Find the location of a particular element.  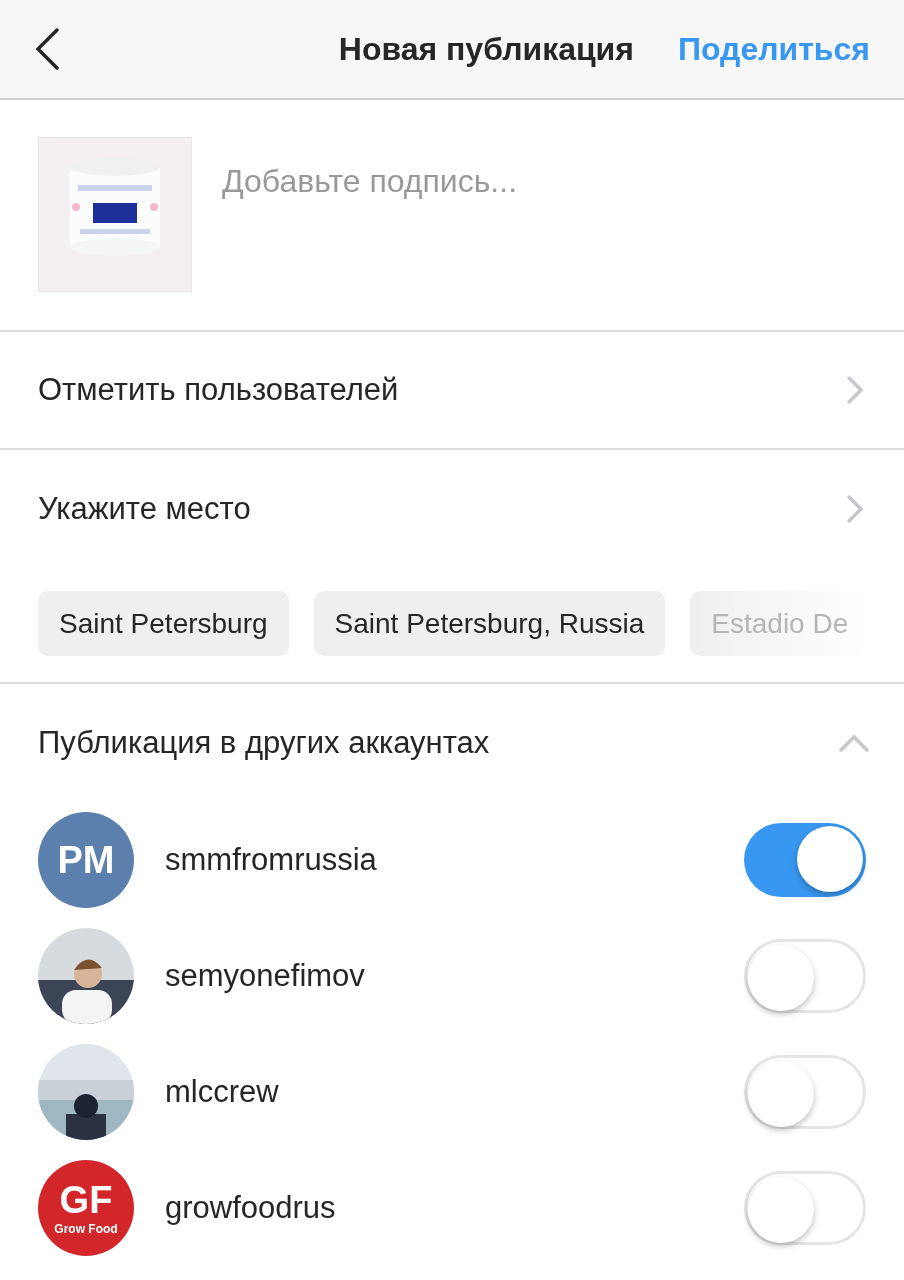

avatar-initials: GF is located at coordinates (86, 1200).